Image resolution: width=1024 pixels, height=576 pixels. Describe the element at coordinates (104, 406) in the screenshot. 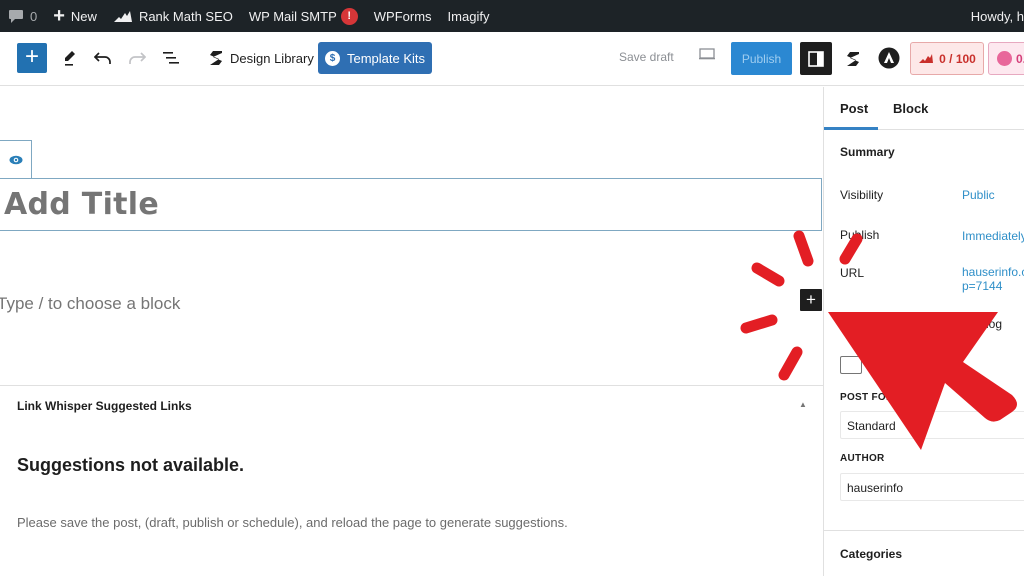

I see `link-whisper-heading: Link Whisper Suggested Links` at that location.